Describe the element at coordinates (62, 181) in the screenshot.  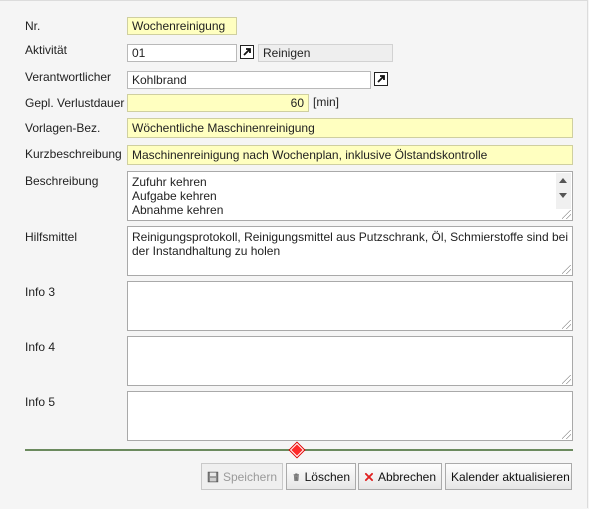
I see `label-beschreibung: Beschreibung` at that location.